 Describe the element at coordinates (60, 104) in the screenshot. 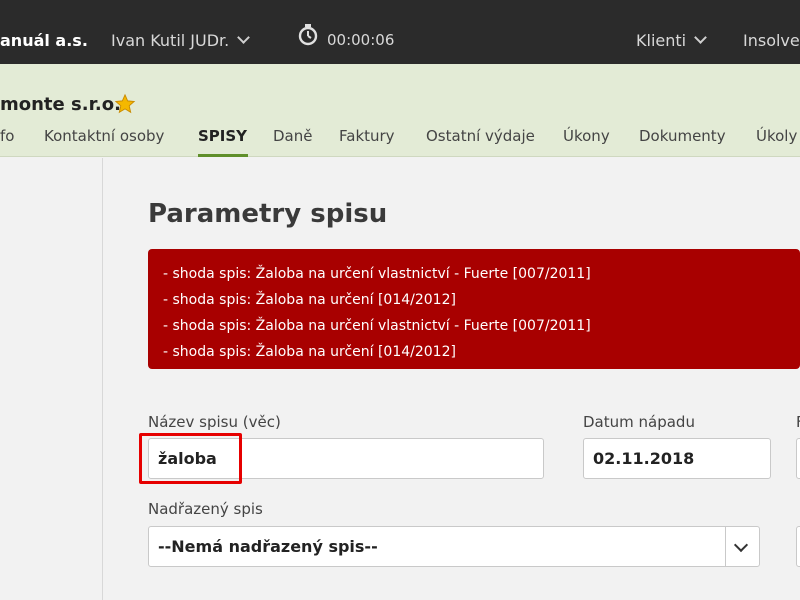

I see `client-name: monte s.r.o.` at that location.